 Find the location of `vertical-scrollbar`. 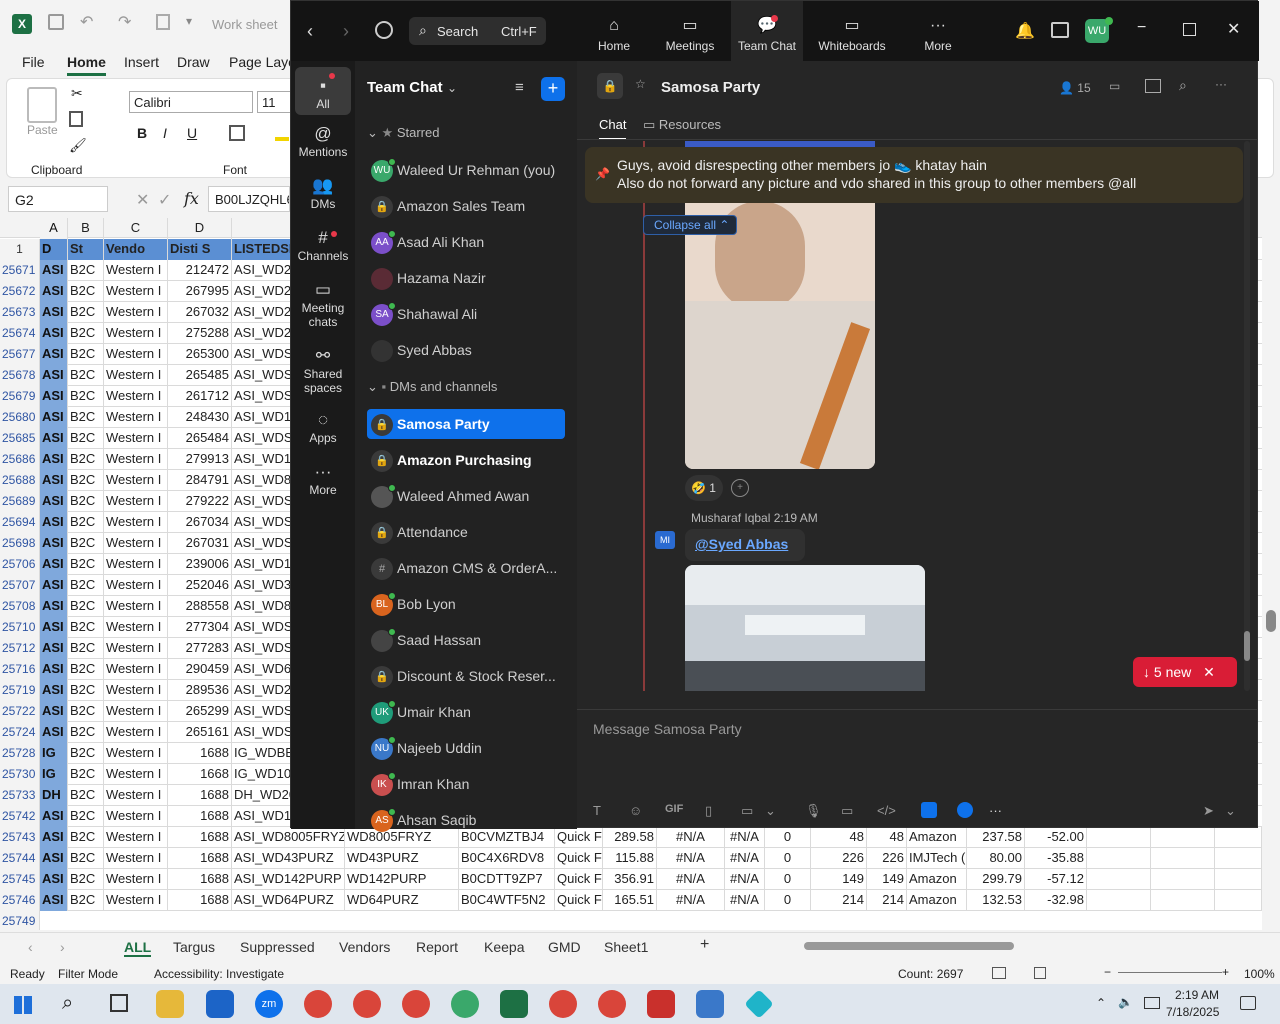

vertical-scrollbar is located at coordinates (1271, 574).